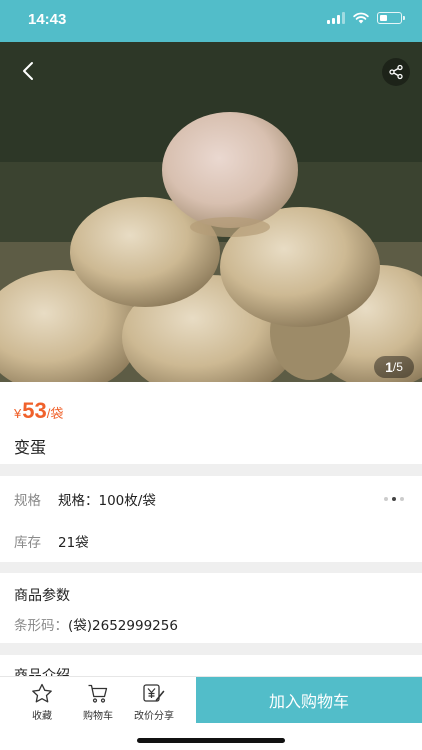  What do you see at coordinates (123, 626) in the screenshot?
I see `barcode-value: (袋)2652999256` at bounding box center [123, 626].